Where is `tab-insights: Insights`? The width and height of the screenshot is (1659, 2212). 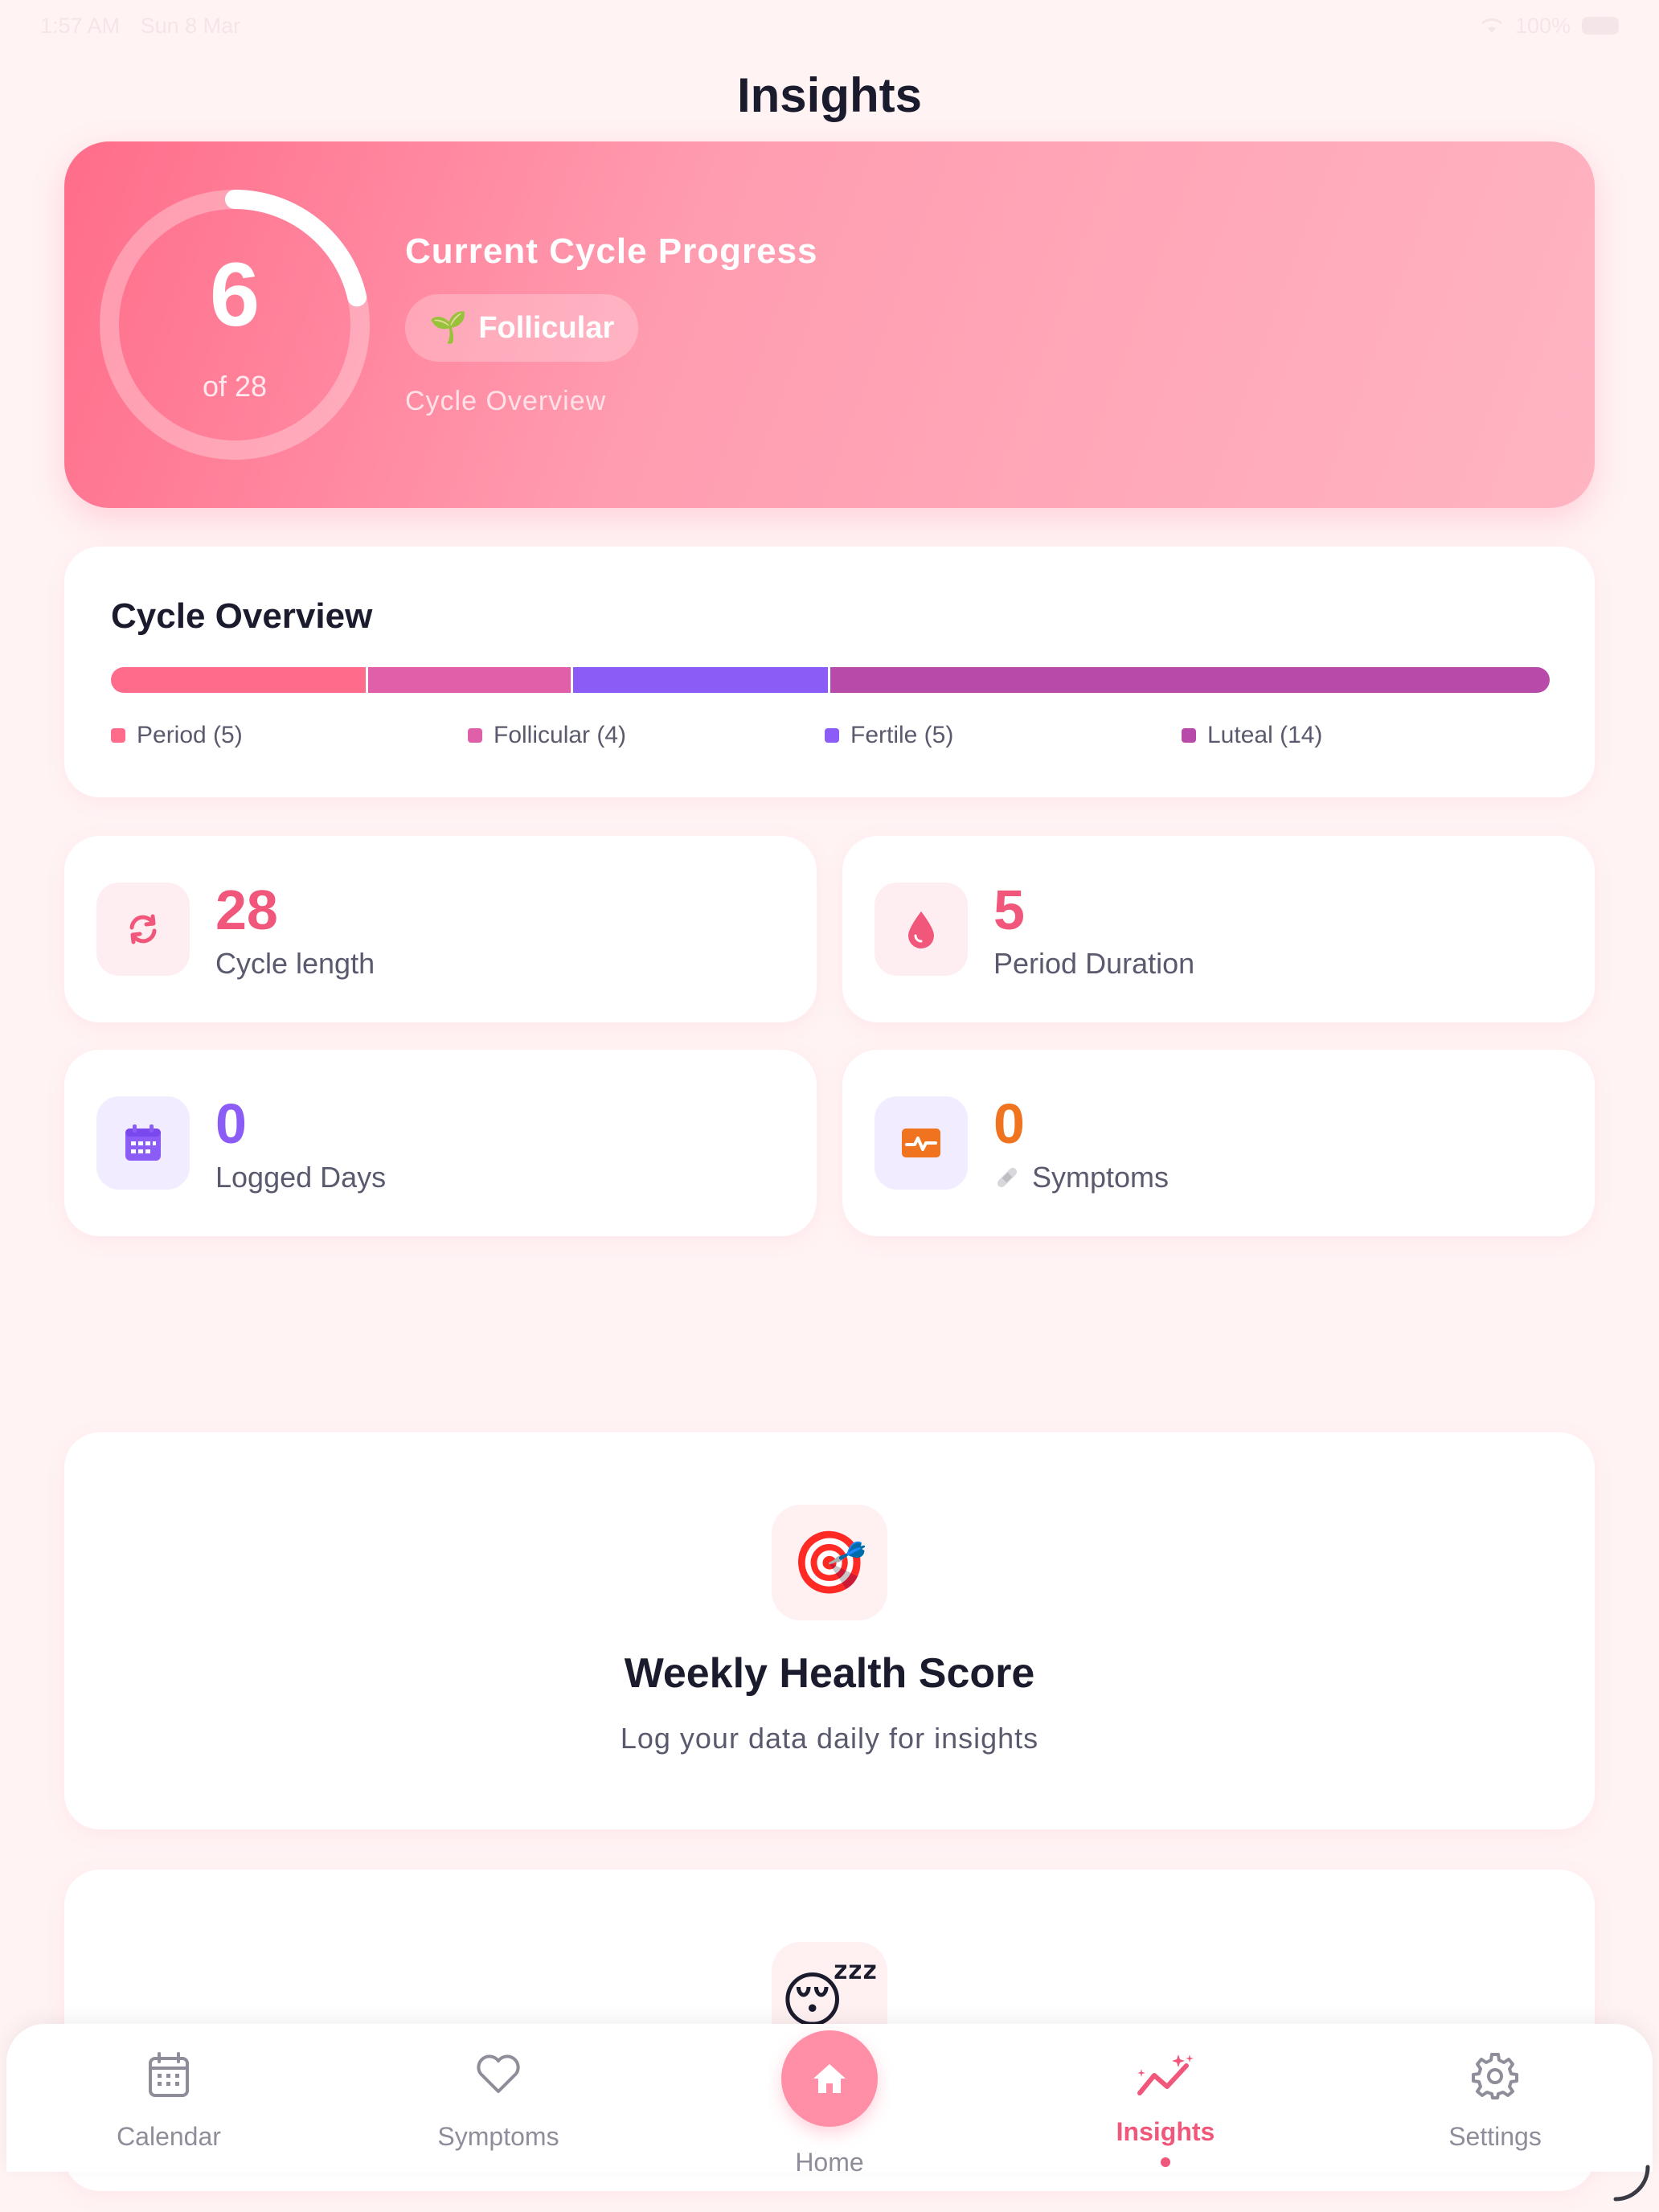 tab-insights: Insights is located at coordinates (1165, 2098).